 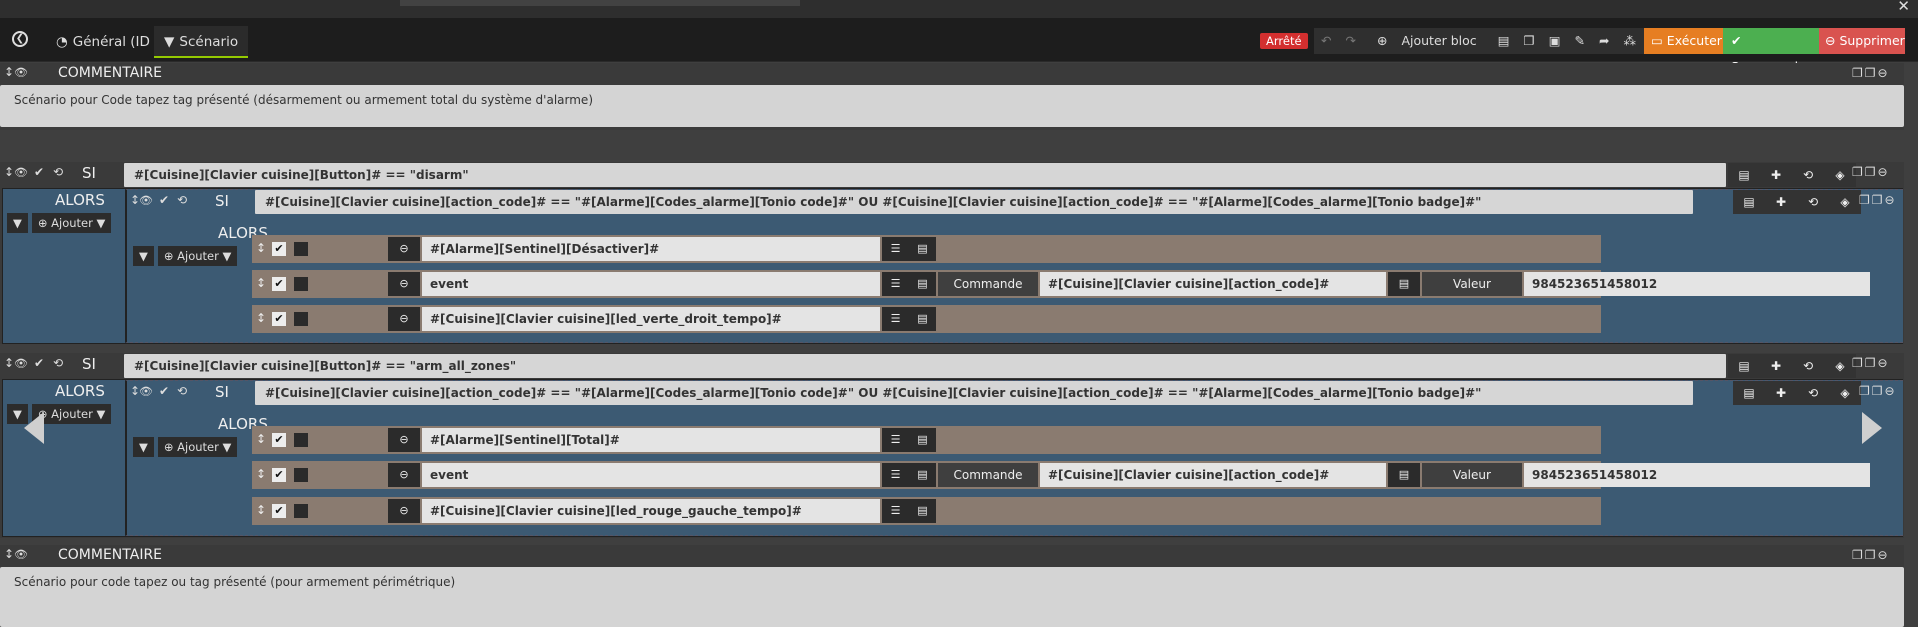 What do you see at coordinates (1427, 41) in the screenshot?
I see `add-block-button: ⊕ Ajouter bloc` at bounding box center [1427, 41].